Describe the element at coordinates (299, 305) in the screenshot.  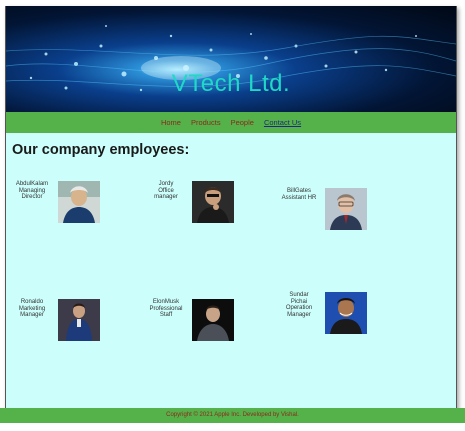
I see `employee-caption: Sundar Pichai Operation Manager` at that location.